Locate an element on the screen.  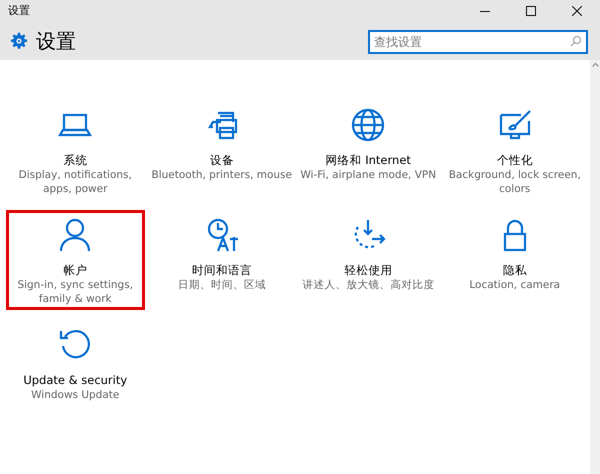
tile-title: 设备 is located at coordinates (222, 160).